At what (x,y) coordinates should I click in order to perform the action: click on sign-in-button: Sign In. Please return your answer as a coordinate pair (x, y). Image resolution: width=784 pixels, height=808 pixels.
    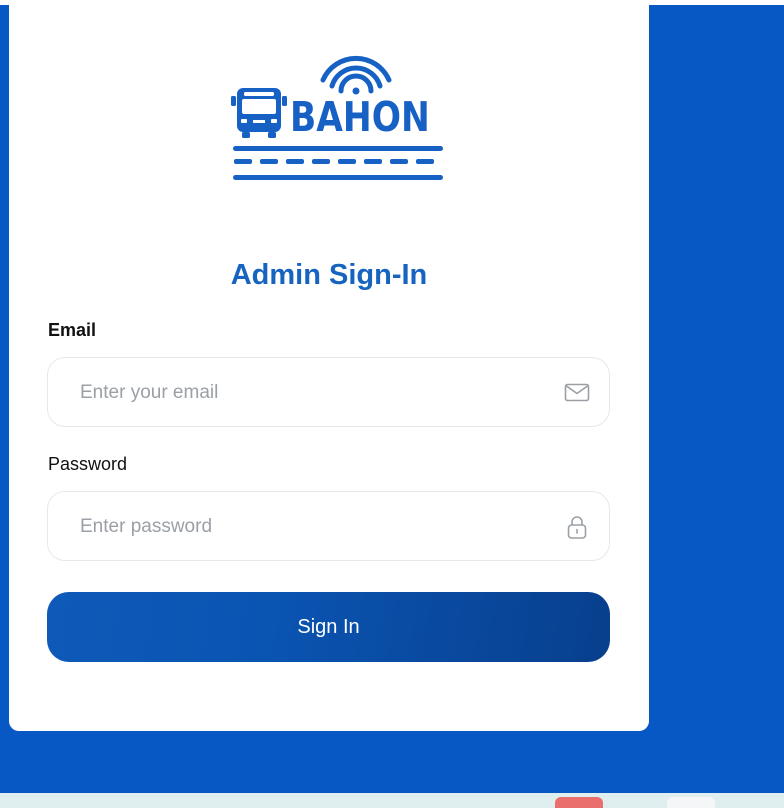
    Looking at the image, I should click on (328, 627).